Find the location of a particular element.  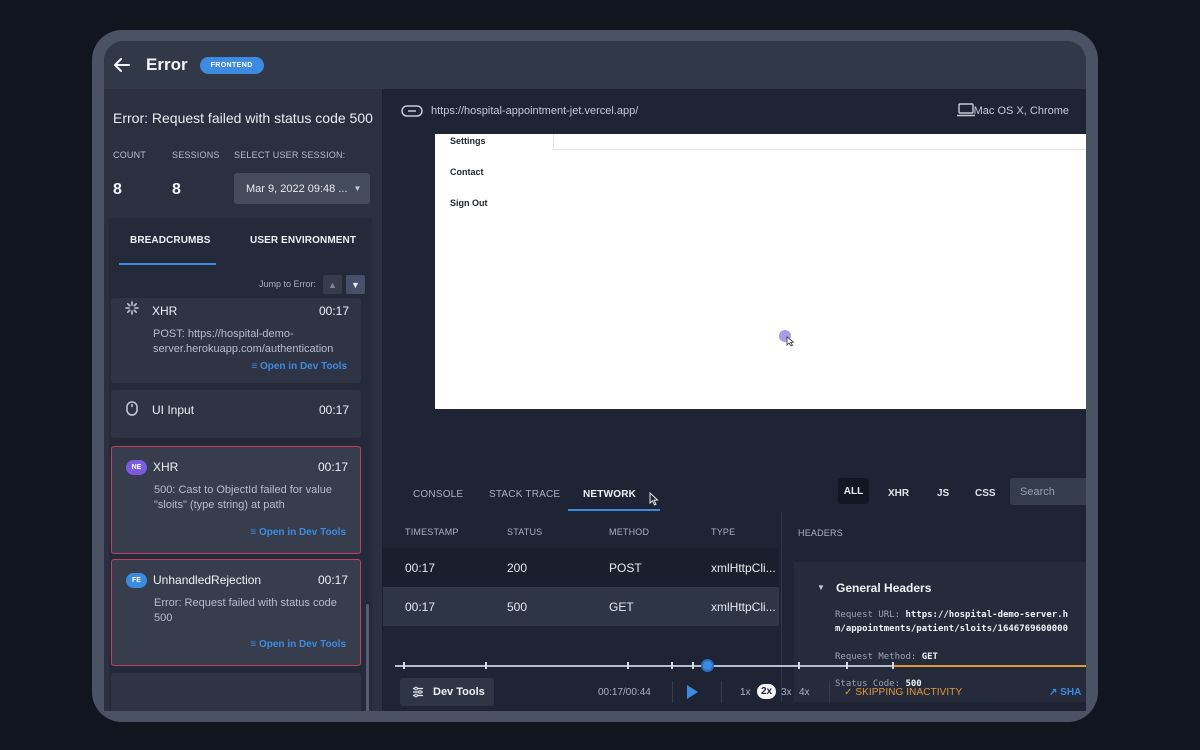

top-bar: Error FRONTEND is located at coordinates (595, 65).